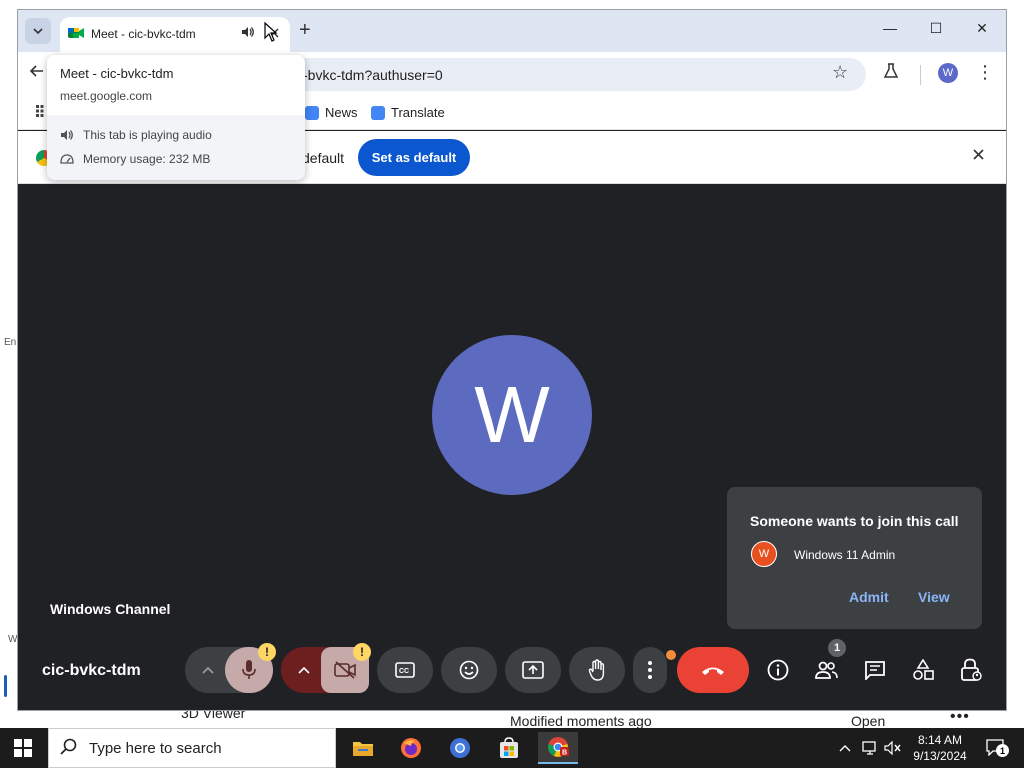  I want to click on present-screen-button, so click(533, 670).